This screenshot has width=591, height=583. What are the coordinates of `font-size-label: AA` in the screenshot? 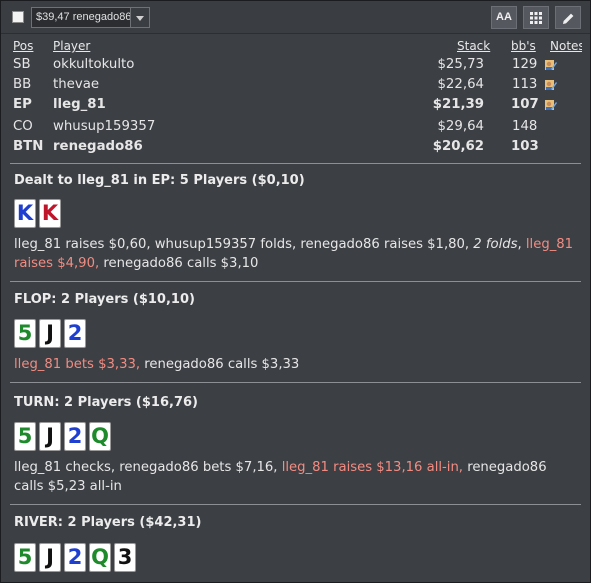 It's located at (504, 17).